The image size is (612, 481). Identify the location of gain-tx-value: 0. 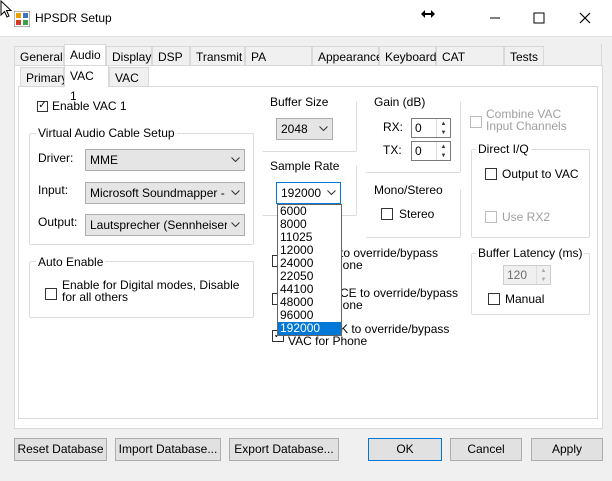
(418, 151).